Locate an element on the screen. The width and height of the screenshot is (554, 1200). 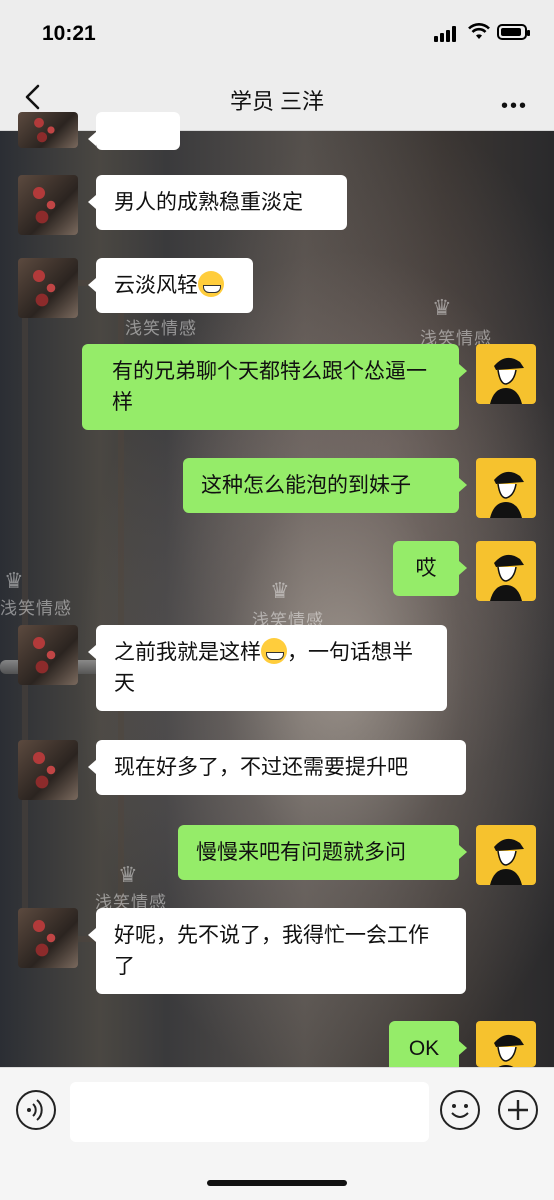
message-text: 云淡风轻 is located at coordinates (156, 285).